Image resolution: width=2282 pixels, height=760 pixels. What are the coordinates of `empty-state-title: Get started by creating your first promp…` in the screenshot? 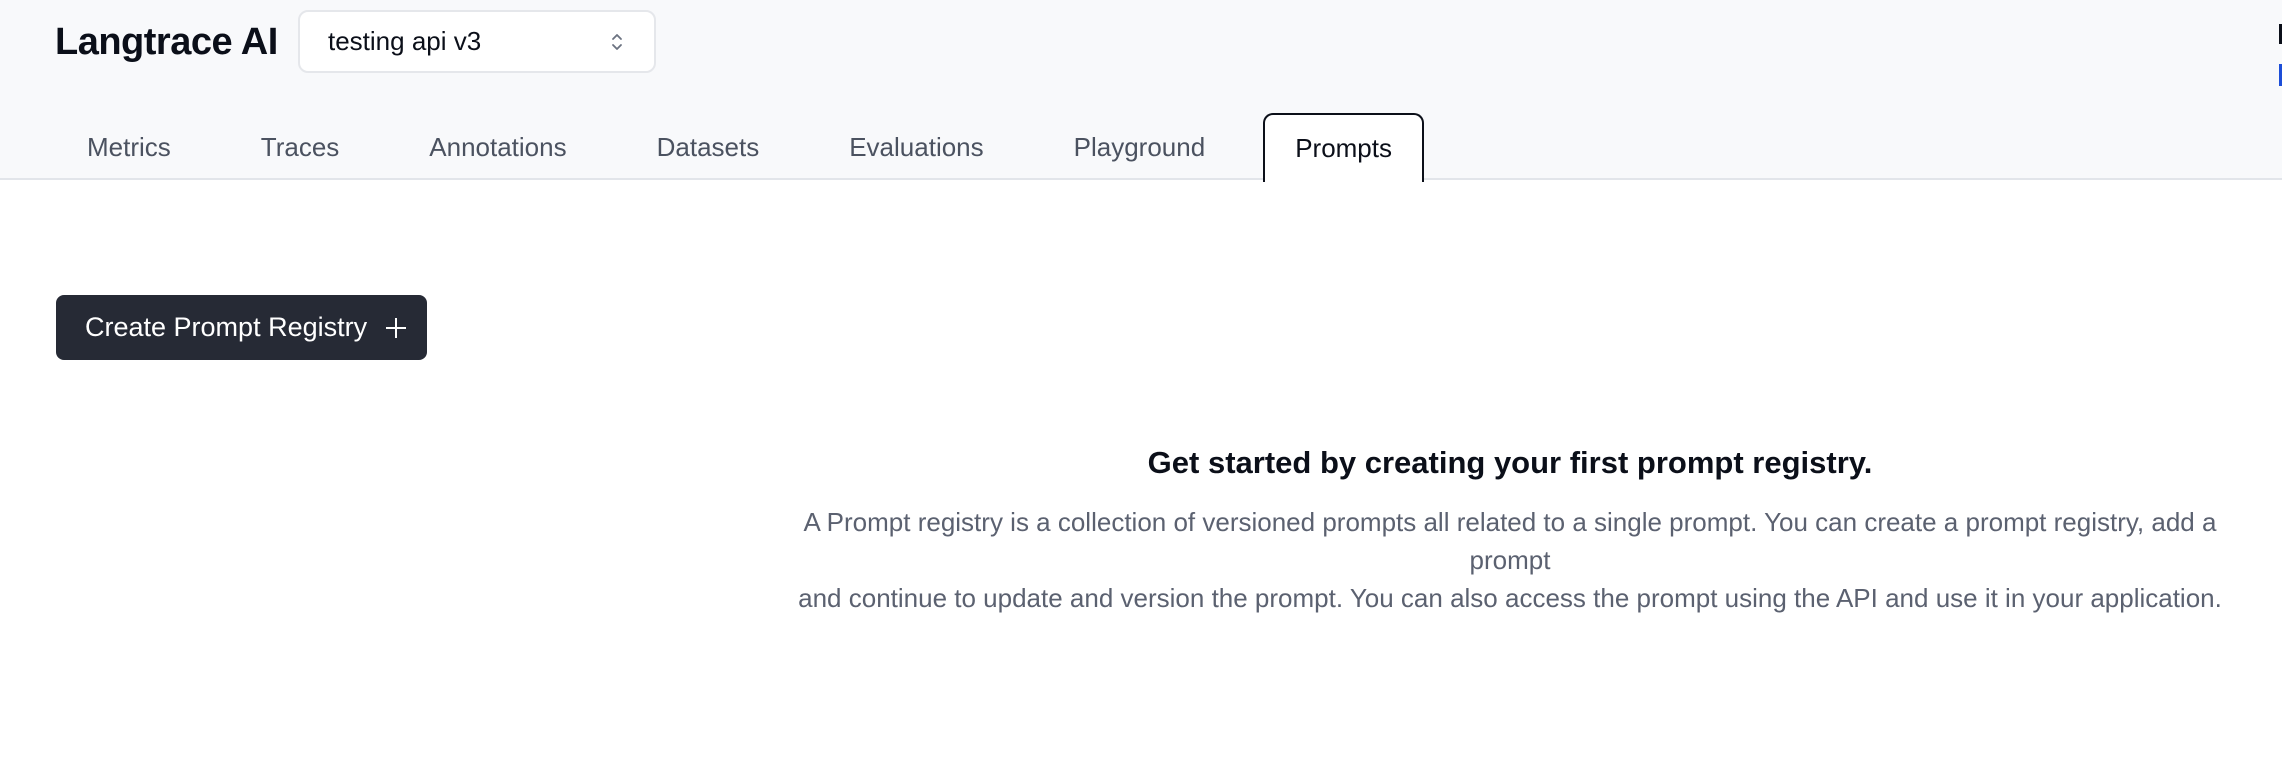 It's located at (1510, 462).